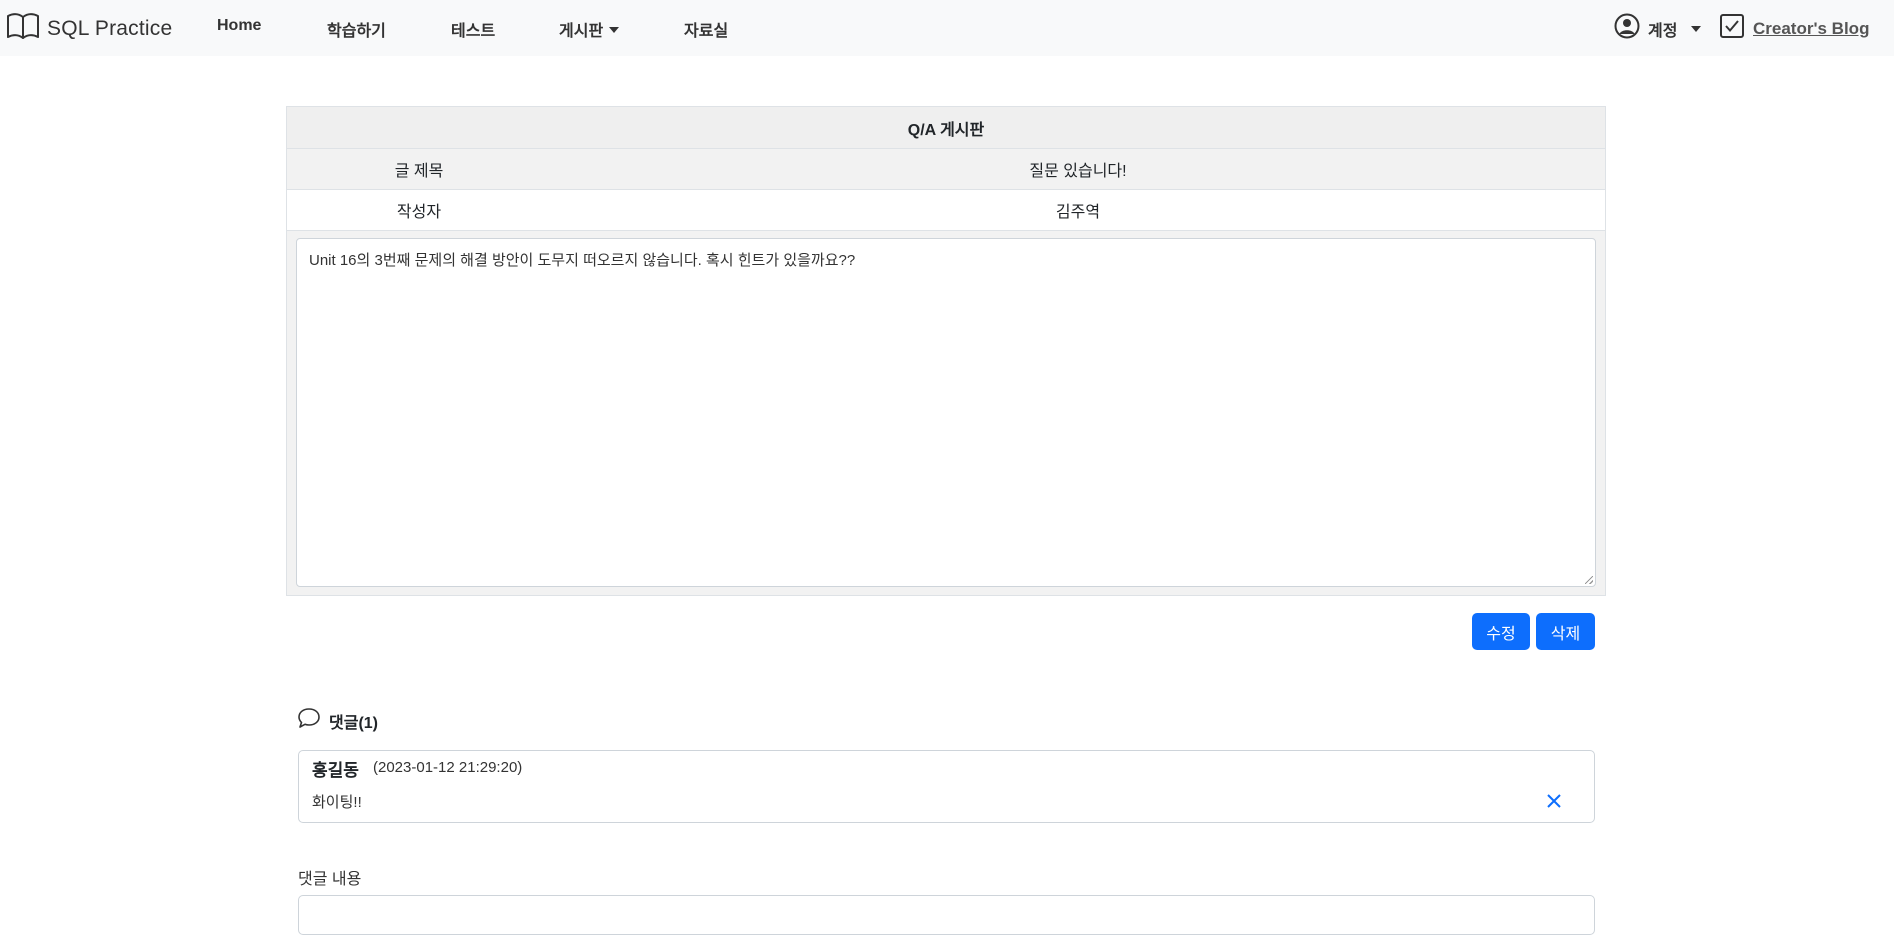 The width and height of the screenshot is (1894, 935). I want to click on creators-blog-link: Creator's Blog, so click(1794, 28).